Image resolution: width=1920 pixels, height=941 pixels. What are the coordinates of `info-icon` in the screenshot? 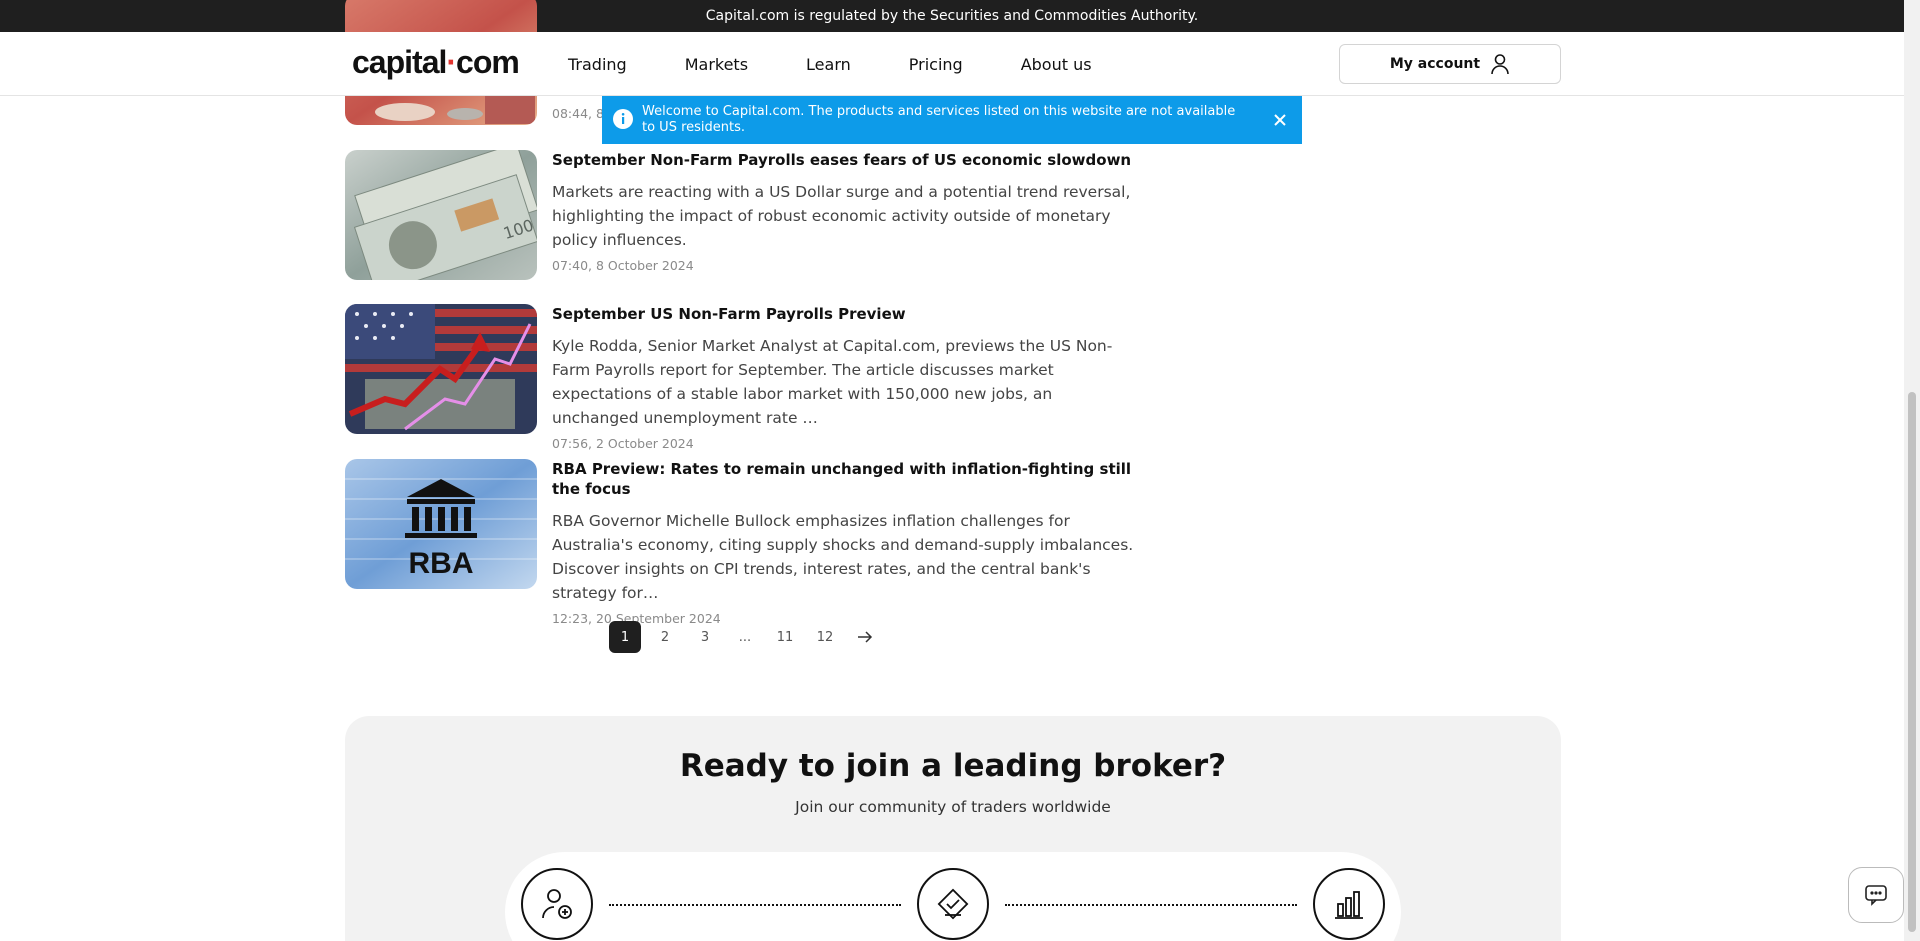 It's located at (623, 119).